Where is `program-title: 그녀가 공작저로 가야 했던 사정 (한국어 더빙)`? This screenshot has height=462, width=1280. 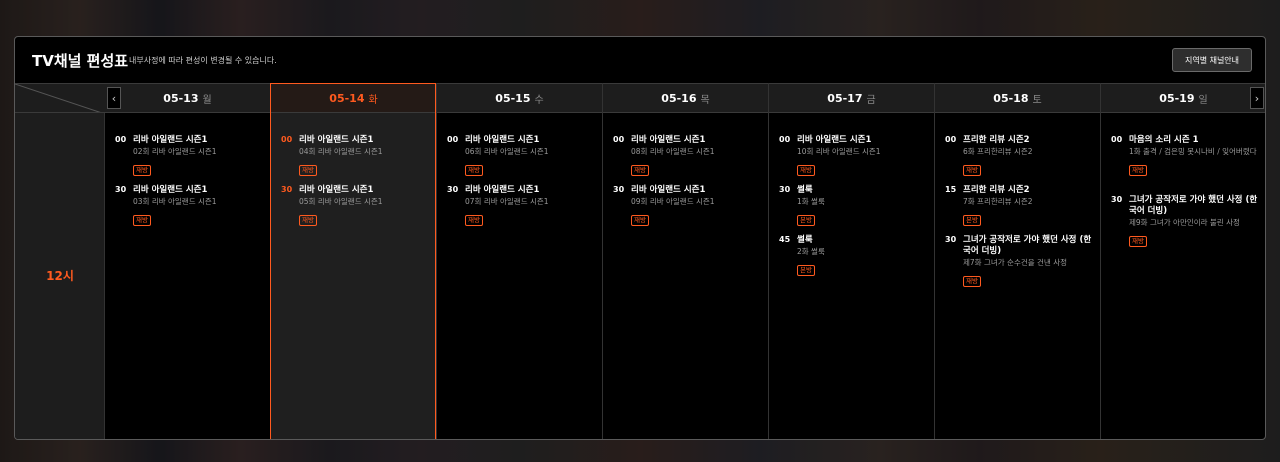
program-title: 그녀가 공작저로 가야 했던 사정 (한국어 더빙) is located at coordinates (1027, 245).